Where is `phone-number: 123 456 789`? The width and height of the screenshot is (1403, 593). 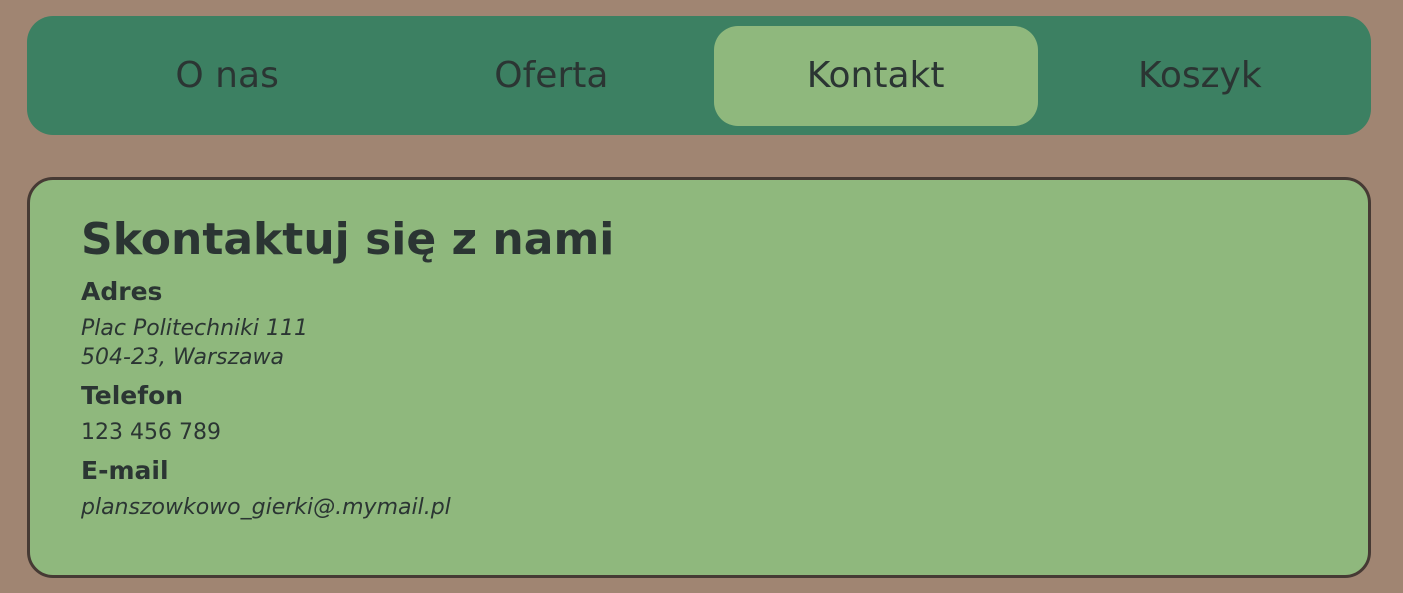 phone-number: 123 456 789 is located at coordinates (151, 432).